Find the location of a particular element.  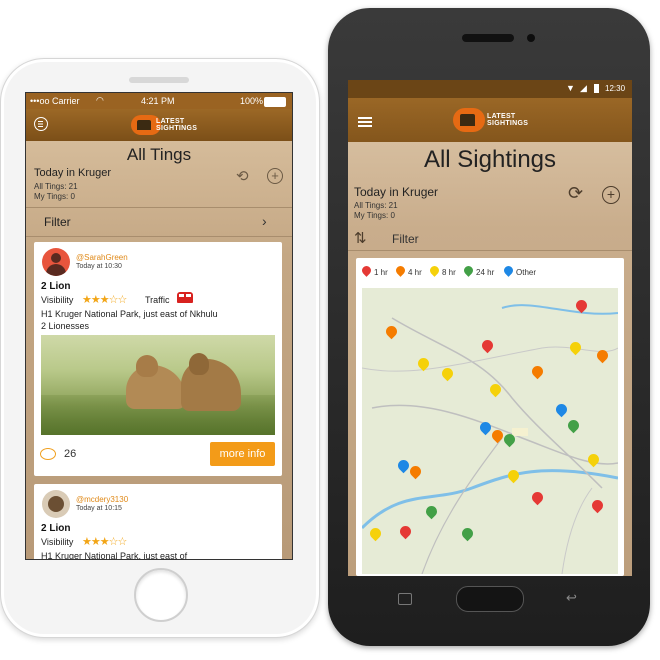

post-location: H1 Kruger National Park, just east of is located at coordinates (114, 555).